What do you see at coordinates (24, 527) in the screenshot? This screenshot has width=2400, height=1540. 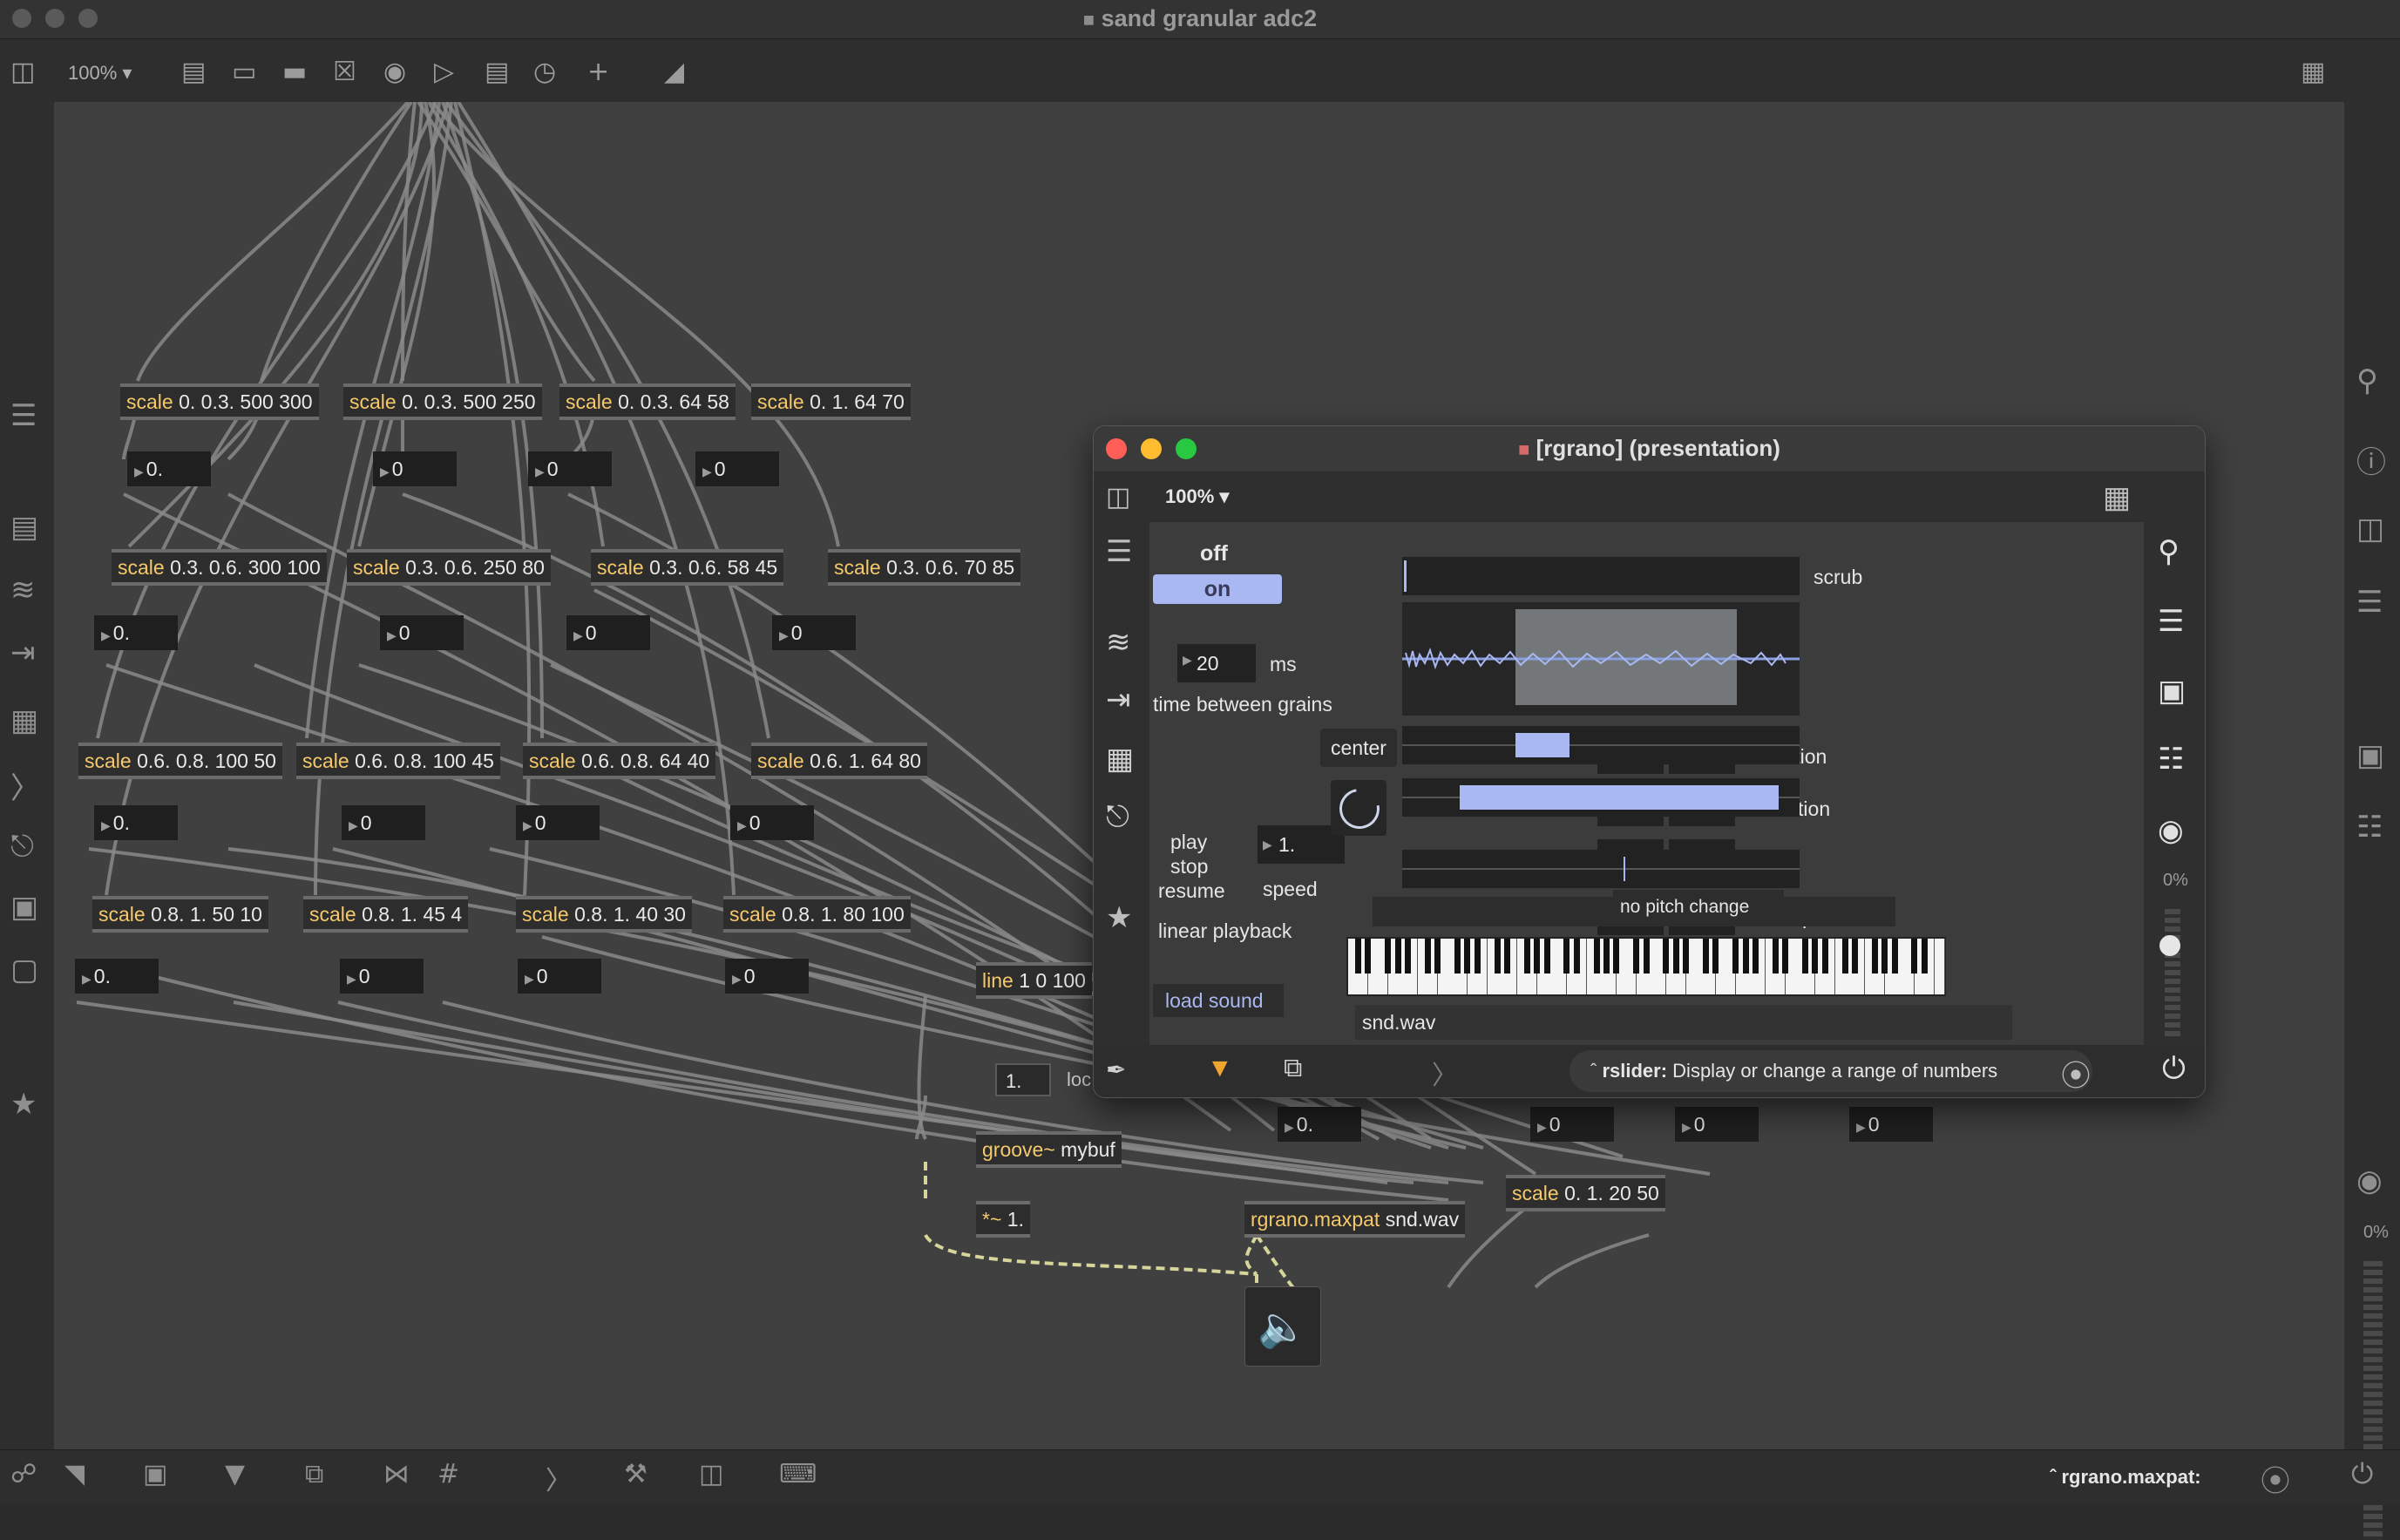 I see `inspector-icon: ▤` at bounding box center [24, 527].